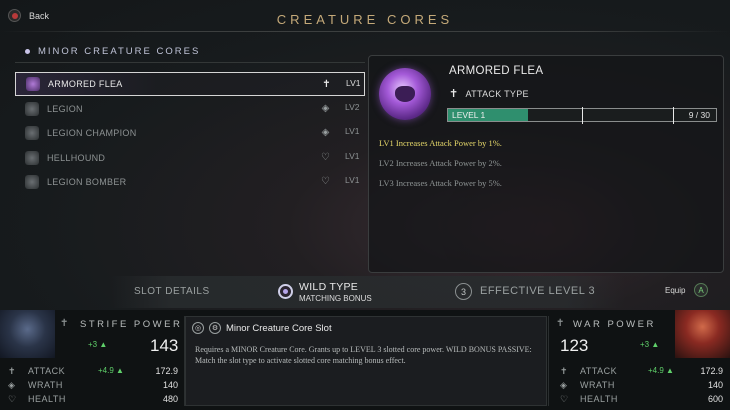 The height and width of the screenshot is (410, 730). What do you see at coordinates (329, 287) in the screenshot?
I see `wild-type-label: WILD TYPE` at bounding box center [329, 287].